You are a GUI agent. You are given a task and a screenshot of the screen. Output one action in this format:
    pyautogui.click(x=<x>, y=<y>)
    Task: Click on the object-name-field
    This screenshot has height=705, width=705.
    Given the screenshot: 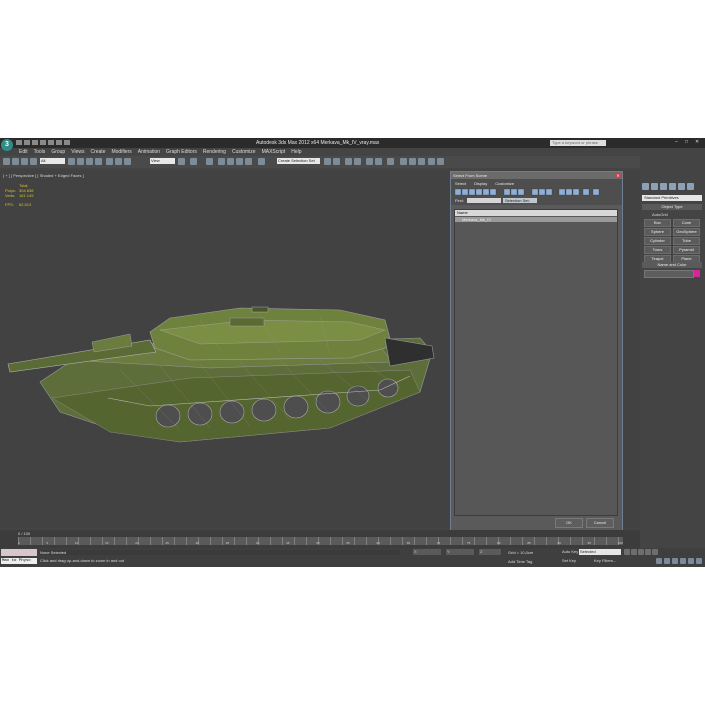 What is the action you would take?
    pyautogui.click(x=669, y=274)
    